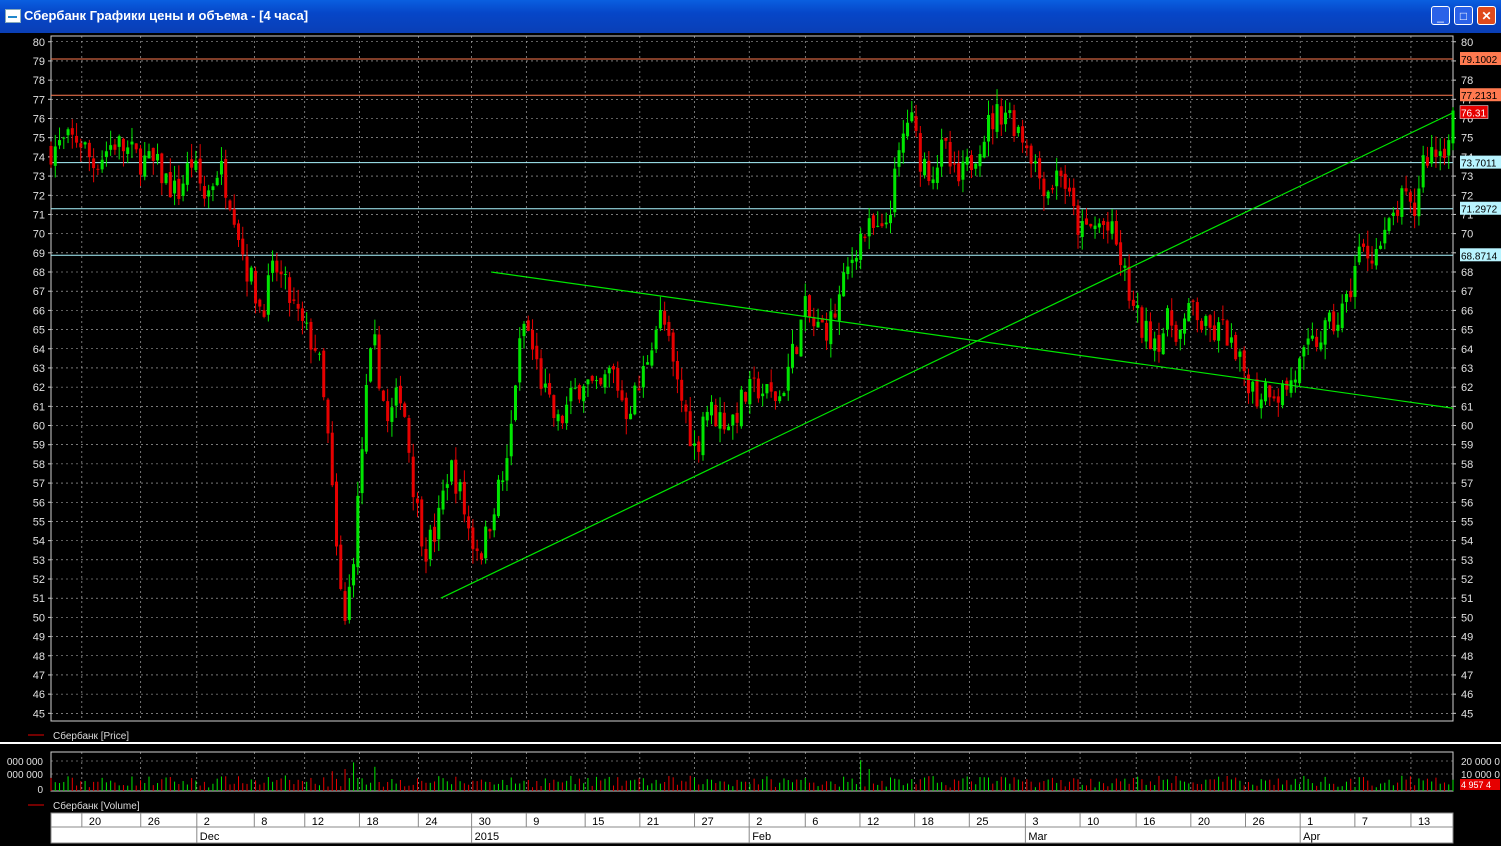 The image size is (1501, 846). What do you see at coordinates (39, 120) in the screenshot?
I see `price-tick-label-left: 76` at bounding box center [39, 120].